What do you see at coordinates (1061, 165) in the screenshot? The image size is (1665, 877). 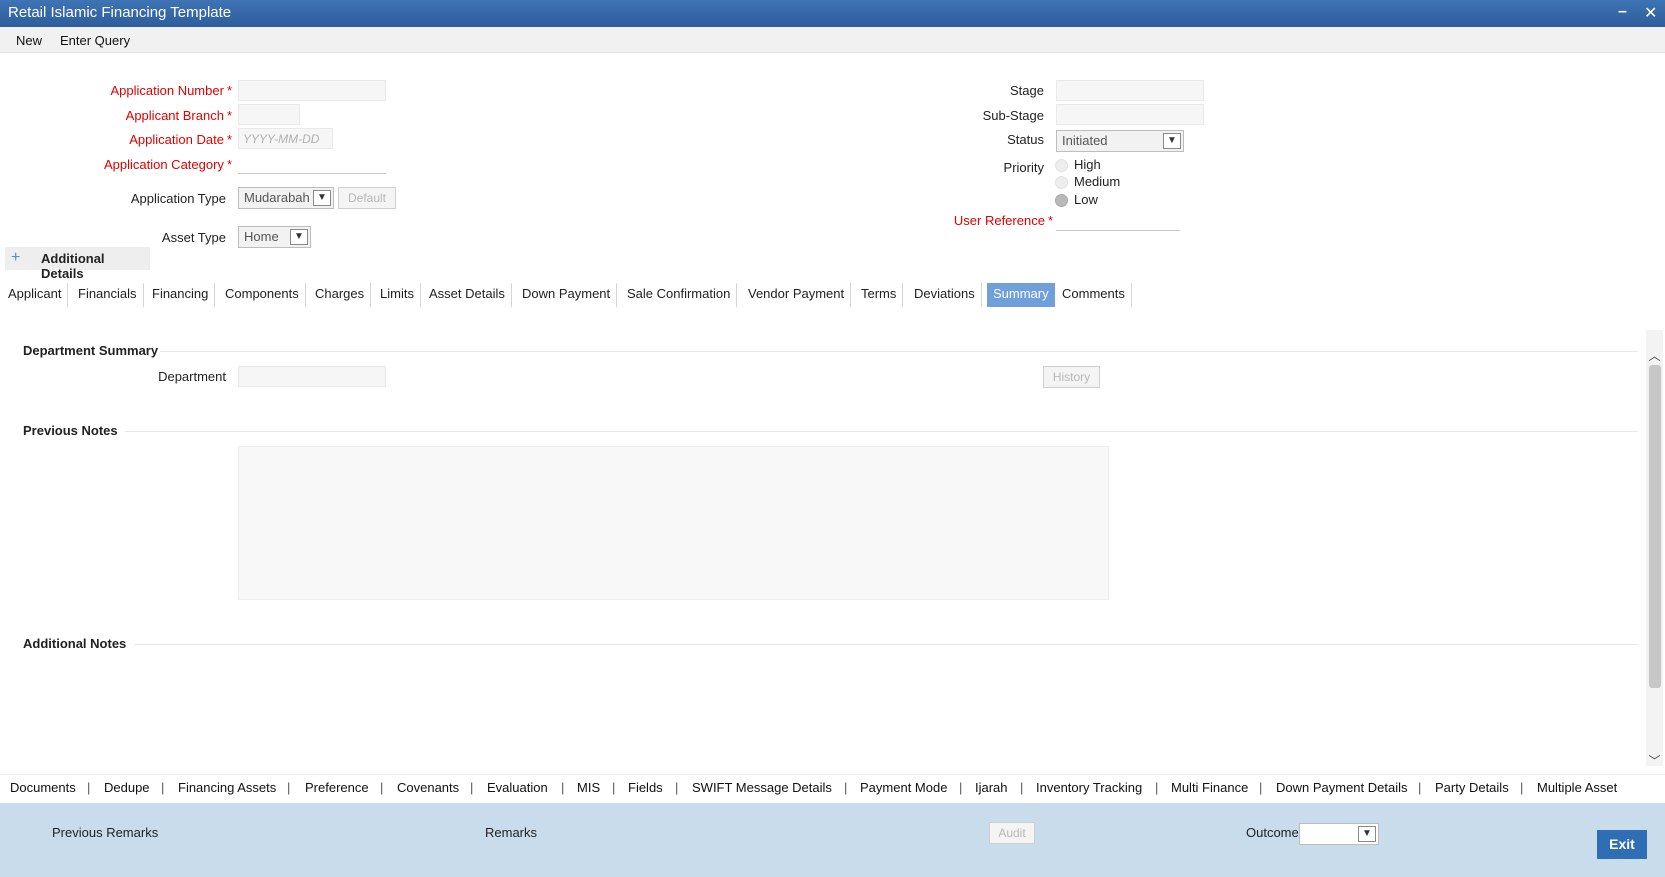 I see `priority-high-radio` at bounding box center [1061, 165].